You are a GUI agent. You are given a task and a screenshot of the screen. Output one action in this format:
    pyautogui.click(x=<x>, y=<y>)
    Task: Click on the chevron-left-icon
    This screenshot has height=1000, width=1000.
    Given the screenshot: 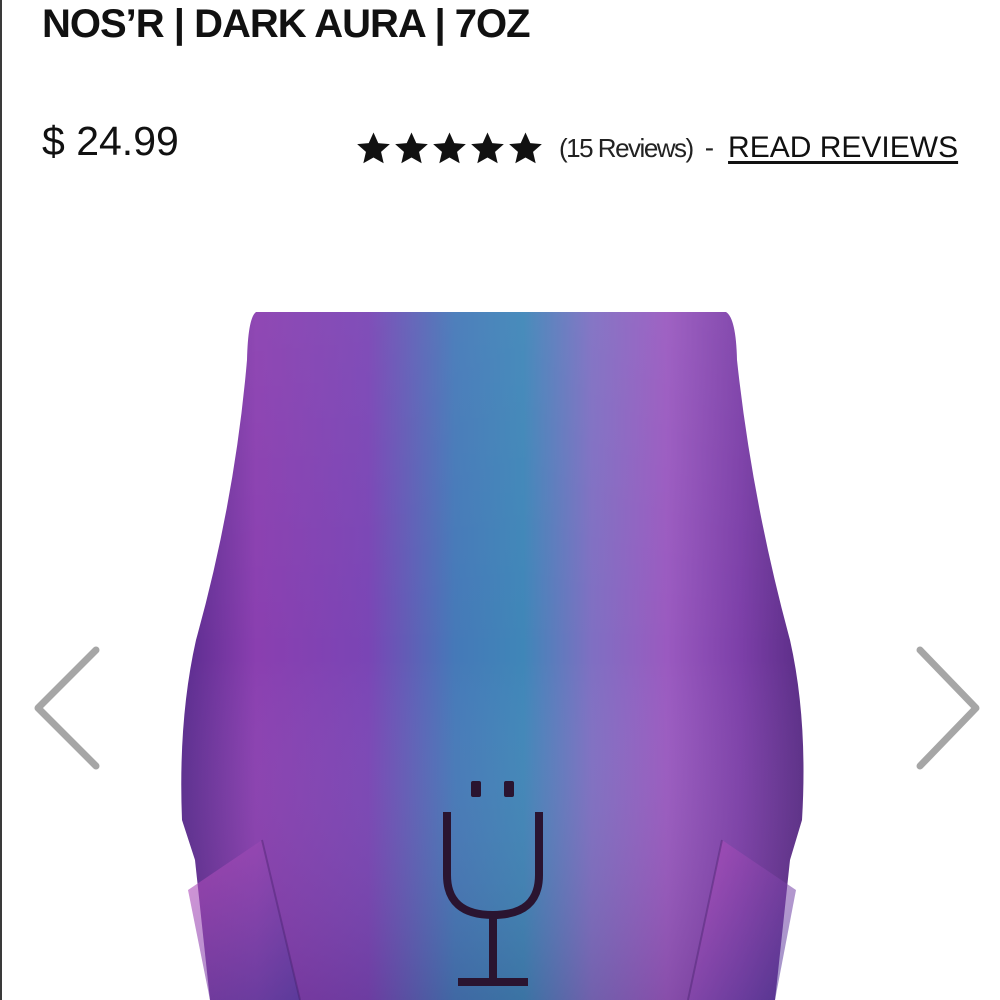 What is the action you would take?
    pyautogui.click(x=66, y=708)
    